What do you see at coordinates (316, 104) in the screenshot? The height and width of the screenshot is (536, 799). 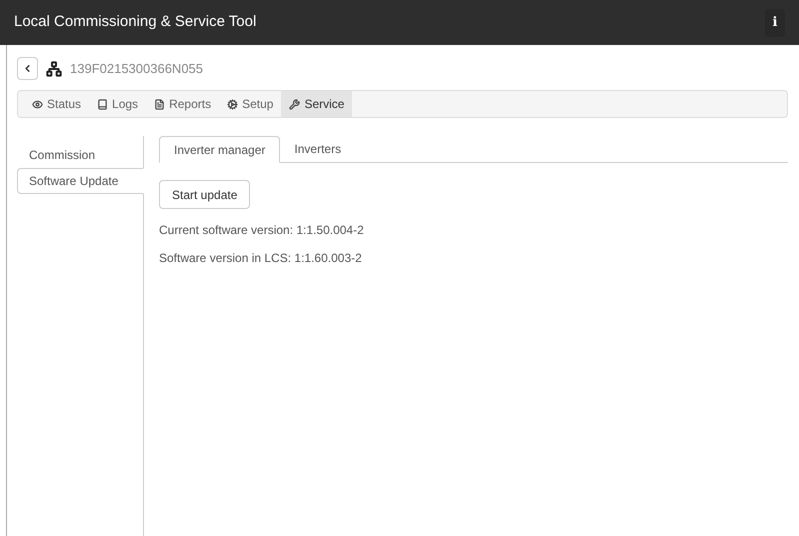 I see `nav-tab: Service` at bounding box center [316, 104].